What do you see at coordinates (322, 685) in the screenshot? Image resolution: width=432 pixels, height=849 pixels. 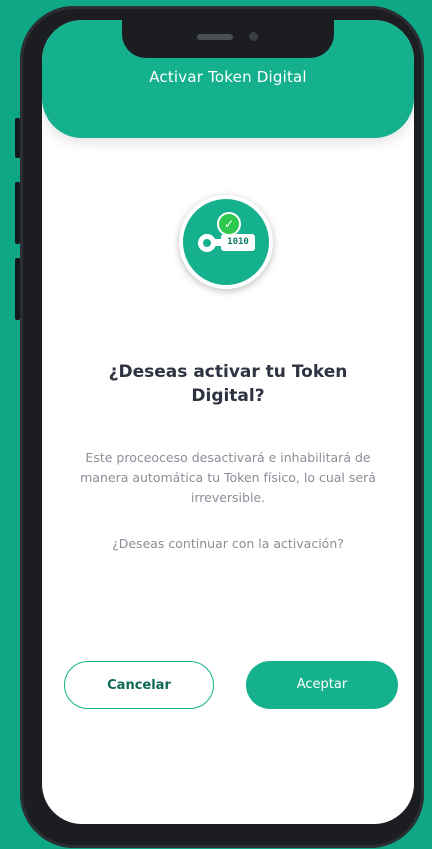 I see `accept-button: Aceptar` at bounding box center [322, 685].